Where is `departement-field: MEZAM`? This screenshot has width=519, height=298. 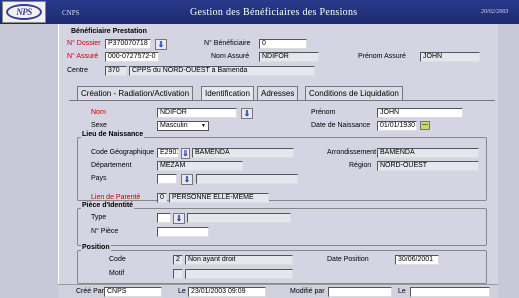
departement-field: MEZAM is located at coordinates (200, 166).